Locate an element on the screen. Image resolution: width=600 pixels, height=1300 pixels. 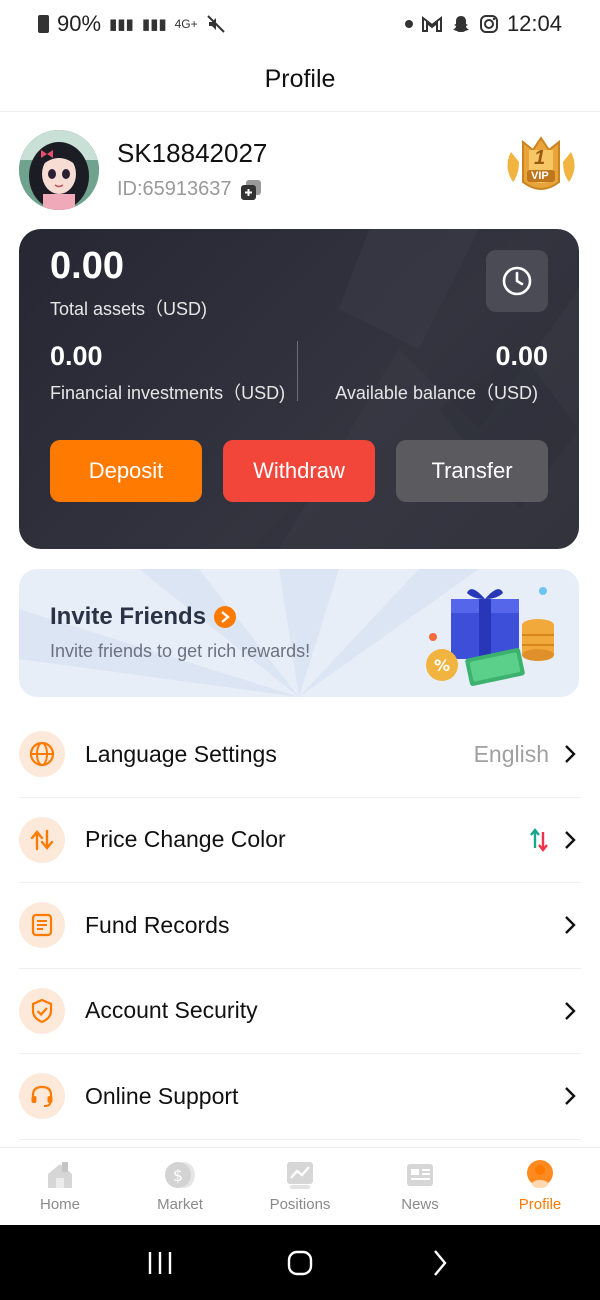
home-icon is located at coordinates (60, 1175).